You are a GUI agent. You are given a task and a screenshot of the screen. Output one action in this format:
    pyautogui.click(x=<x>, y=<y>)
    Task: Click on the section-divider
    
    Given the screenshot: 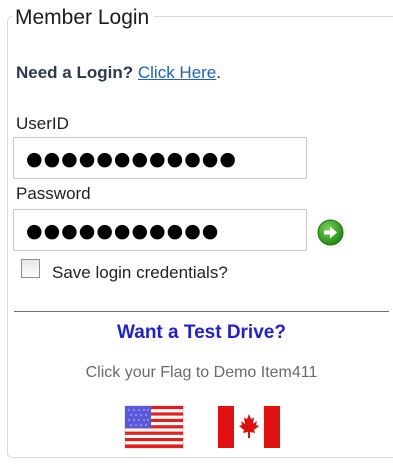 What is the action you would take?
    pyautogui.click(x=201, y=311)
    